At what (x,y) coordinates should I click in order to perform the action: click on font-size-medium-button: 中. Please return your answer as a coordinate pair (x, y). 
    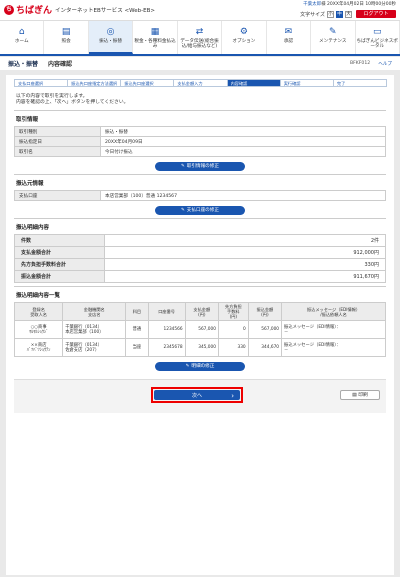
    Looking at the image, I should click on (339, 14).